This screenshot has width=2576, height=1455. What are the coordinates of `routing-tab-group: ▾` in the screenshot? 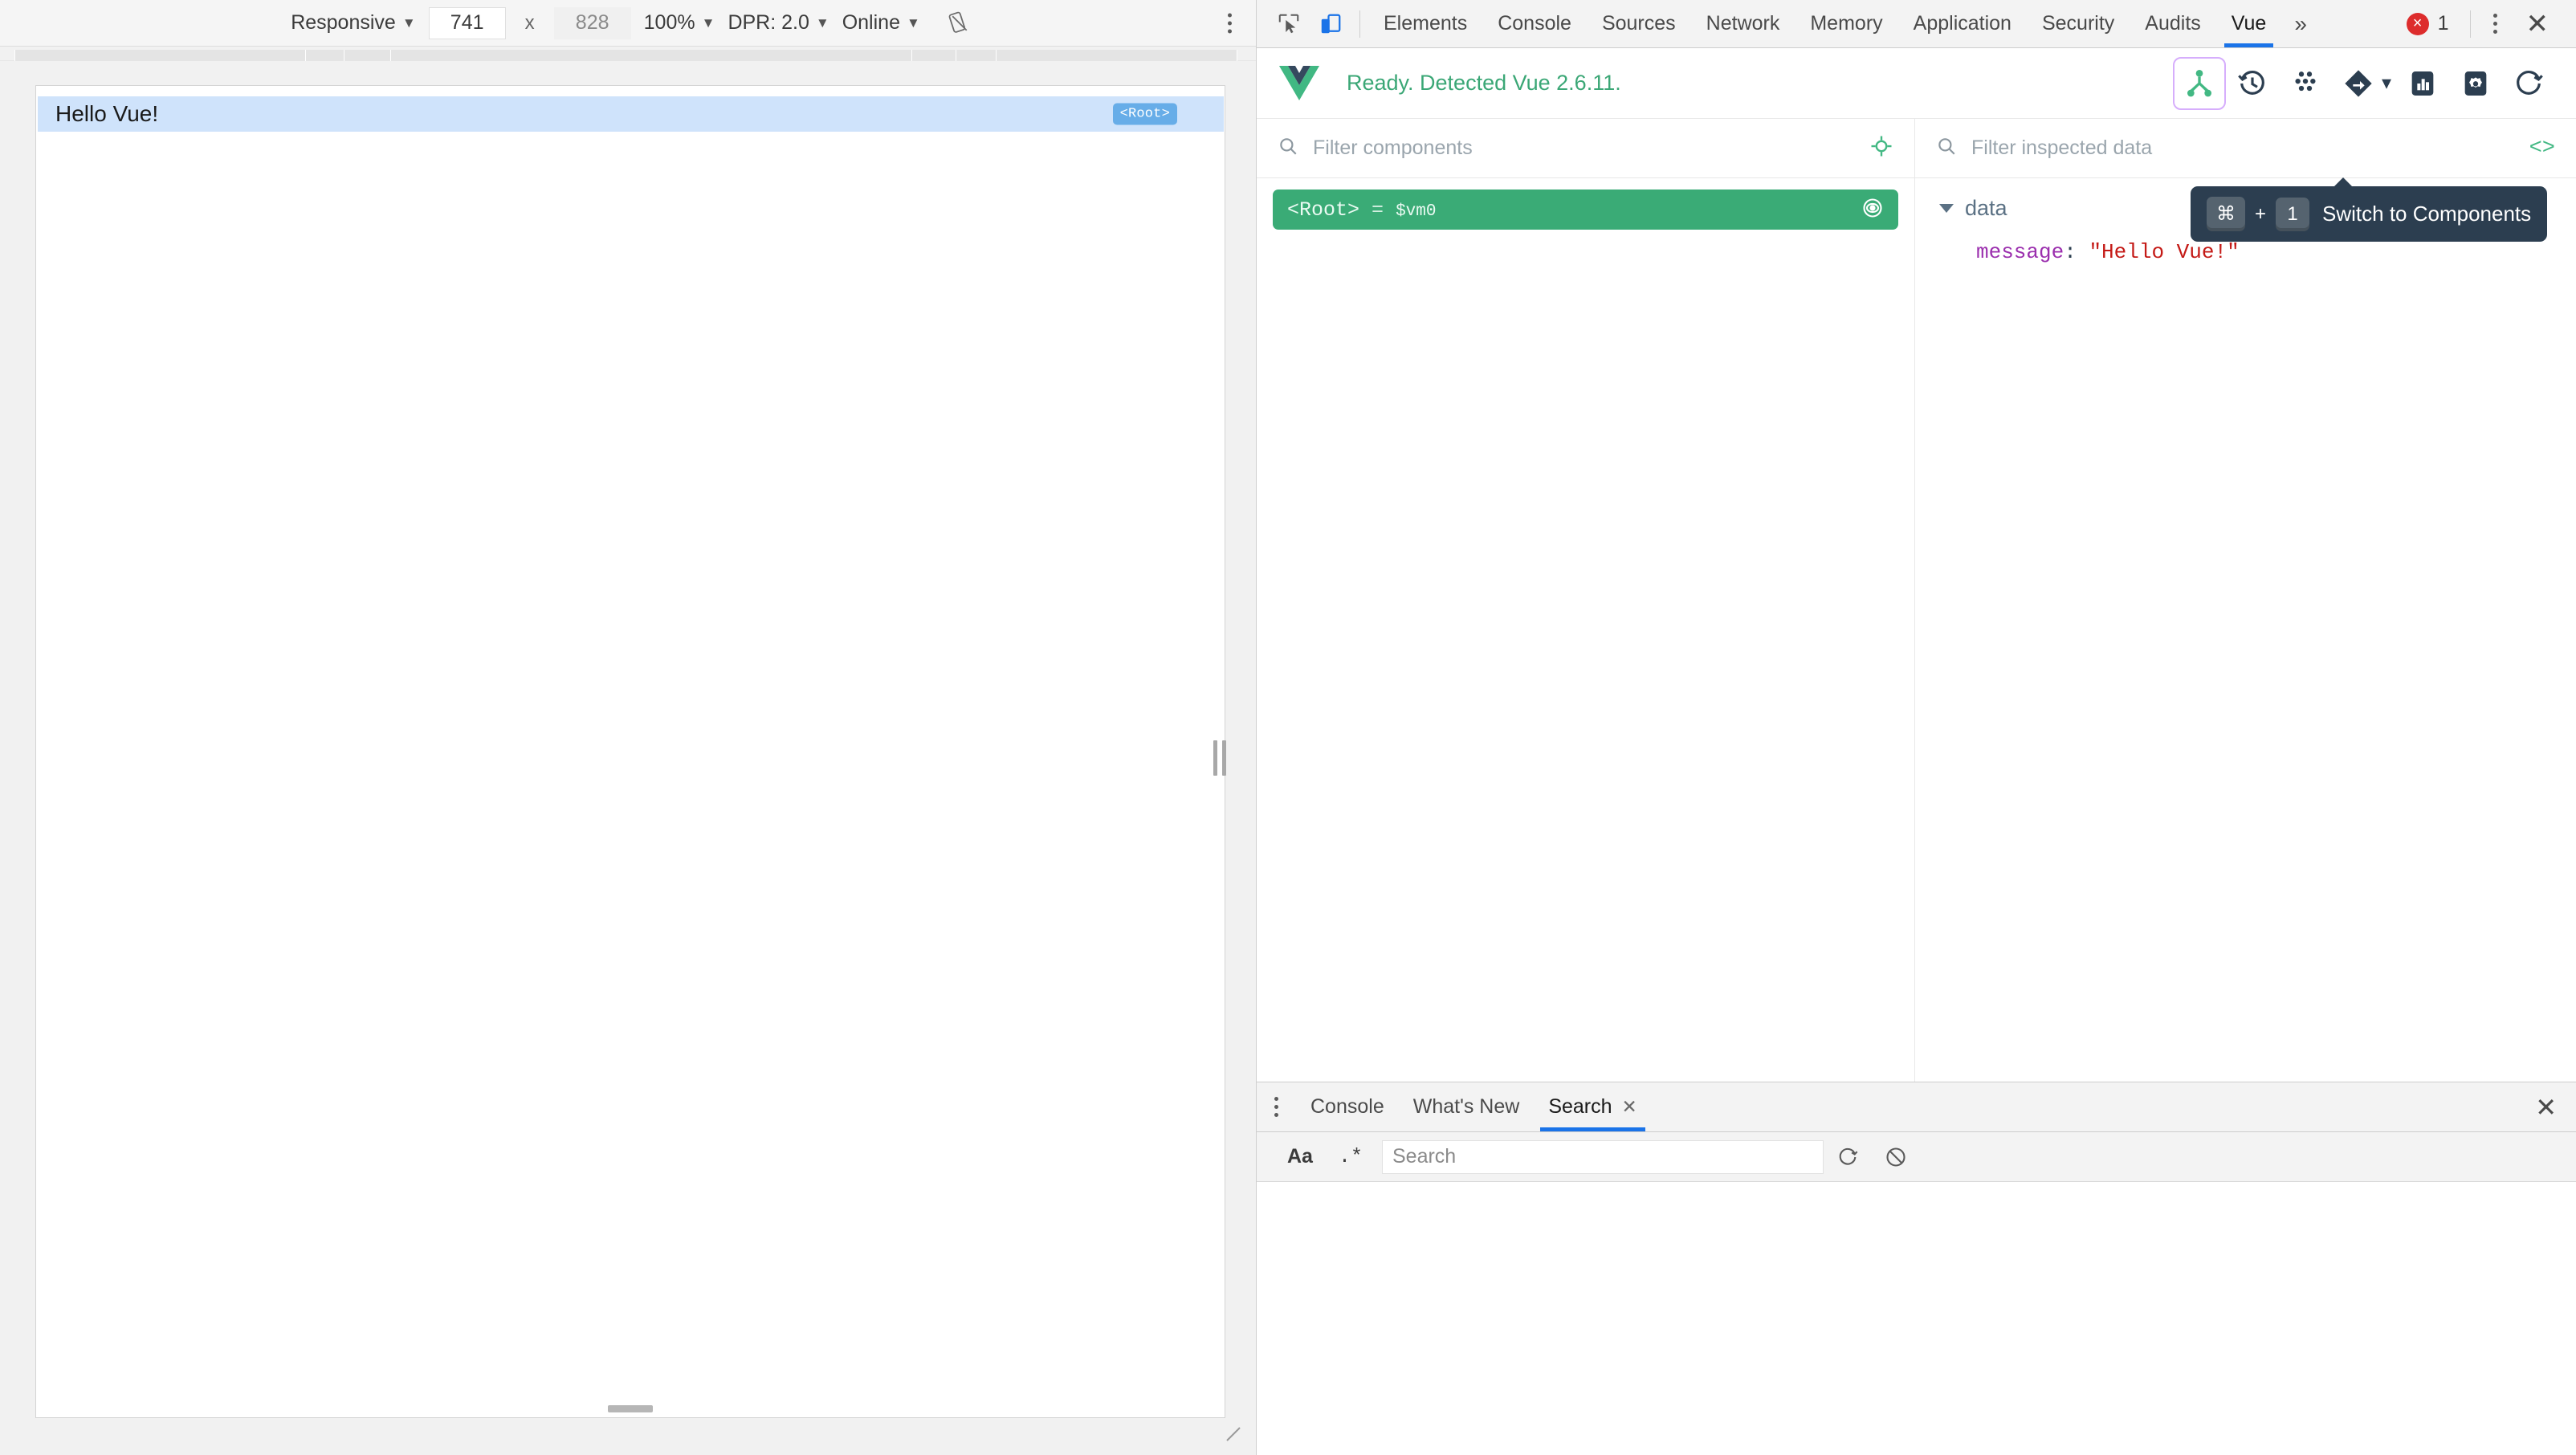 It's located at (2364, 84).